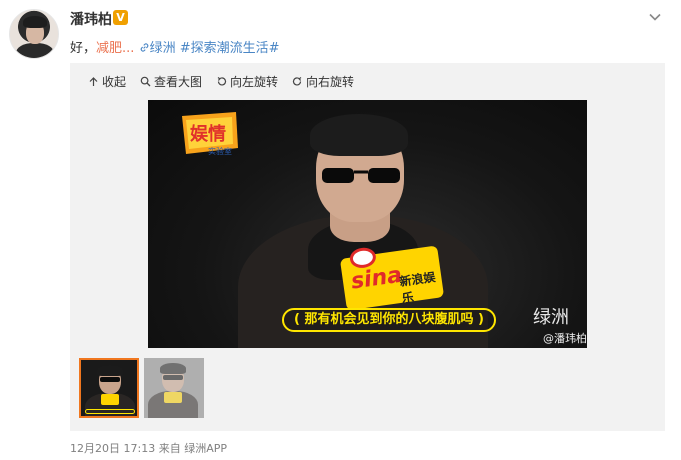 The height and width of the screenshot is (460, 681). What do you see at coordinates (361, 175) in the screenshot?
I see `sunglasses` at bounding box center [361, 175].